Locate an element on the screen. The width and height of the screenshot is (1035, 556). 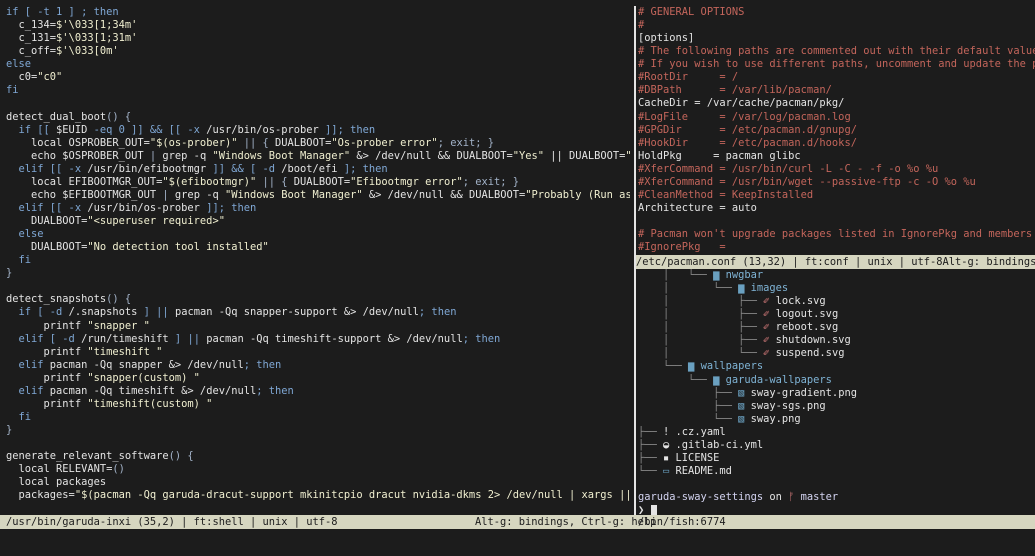
code-token: echo $EFIBOOTMGR_OUT is located at coordinates (84, 194).